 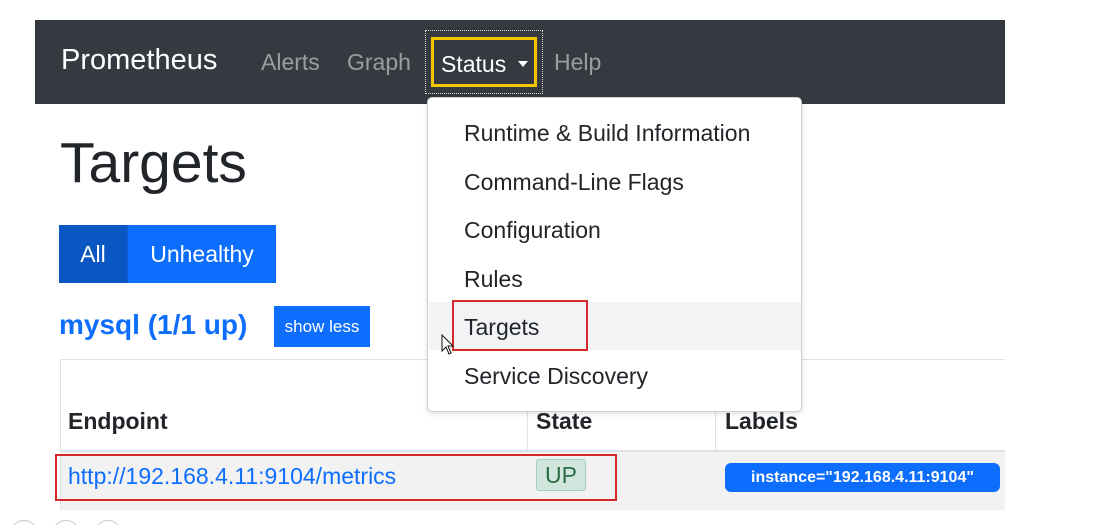 What do you see at coordinates (761, 421) in the screenshot?
I see `header-labels: Labels` at bounding box center [761, 421].